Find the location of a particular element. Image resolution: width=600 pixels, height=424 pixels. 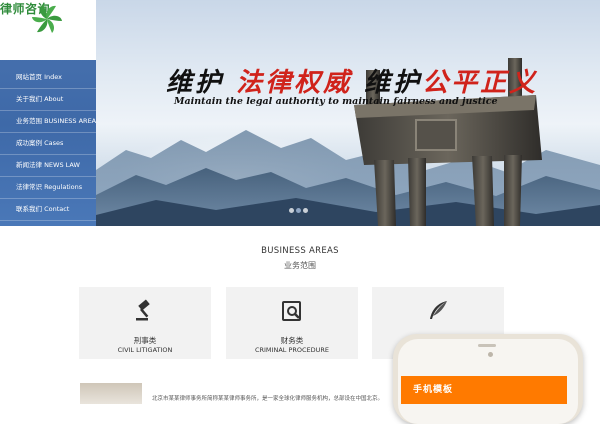

nav-item-about: 关于我们 About is located at coordinates (48, 99).